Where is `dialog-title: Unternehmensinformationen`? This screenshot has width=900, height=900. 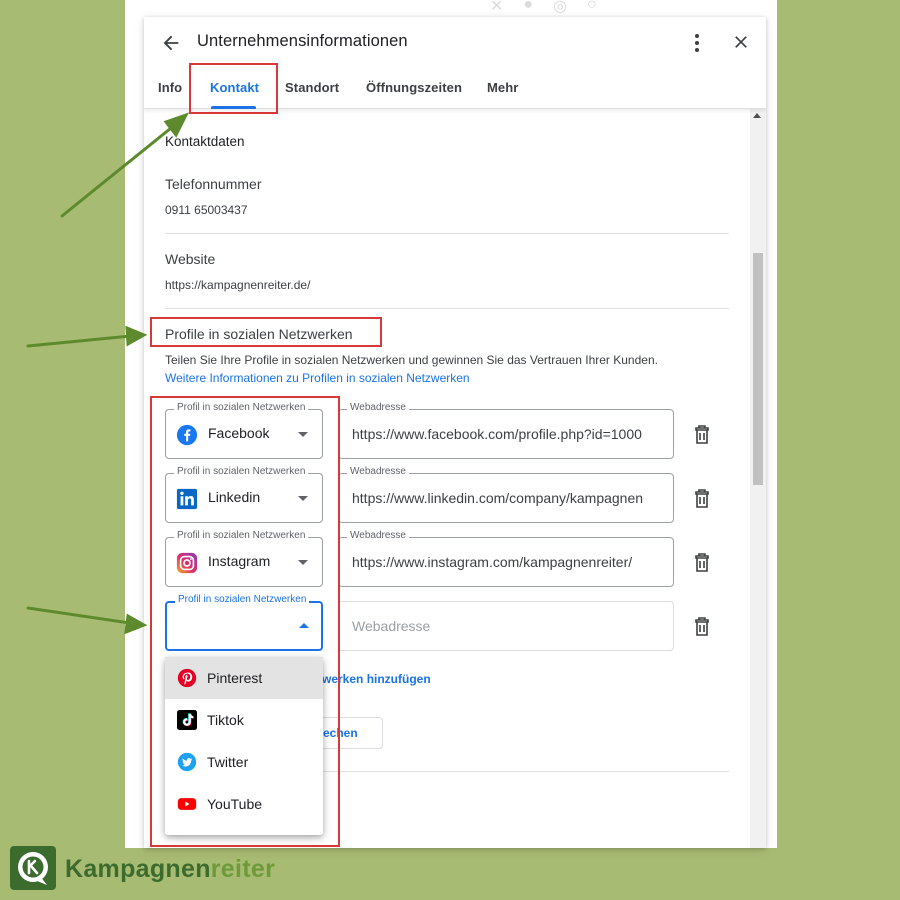
dialog-title: Unternehmensinformationen is located at coordinates (302, 41).